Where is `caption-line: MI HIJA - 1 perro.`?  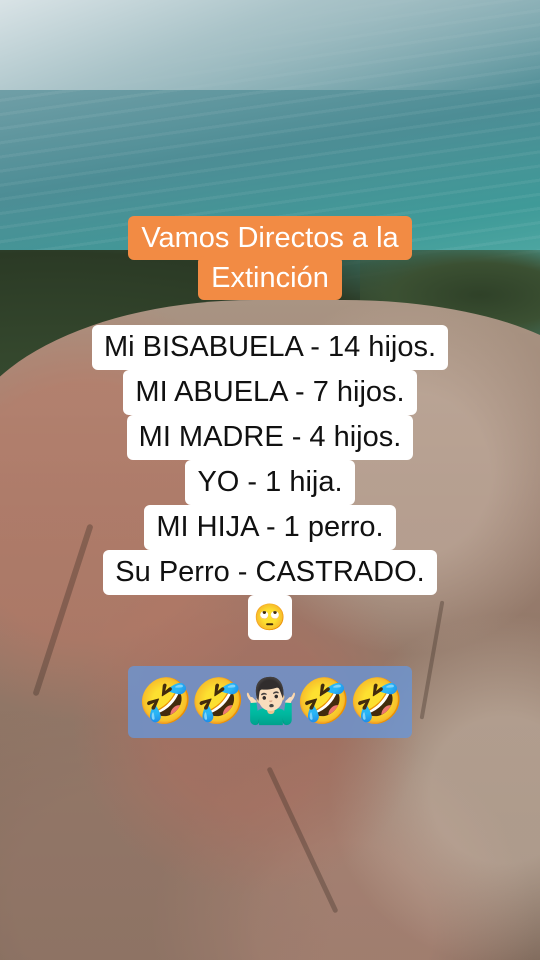 caption-line: MI HIJA - 1 perro. is located at coordinates (270, 527).